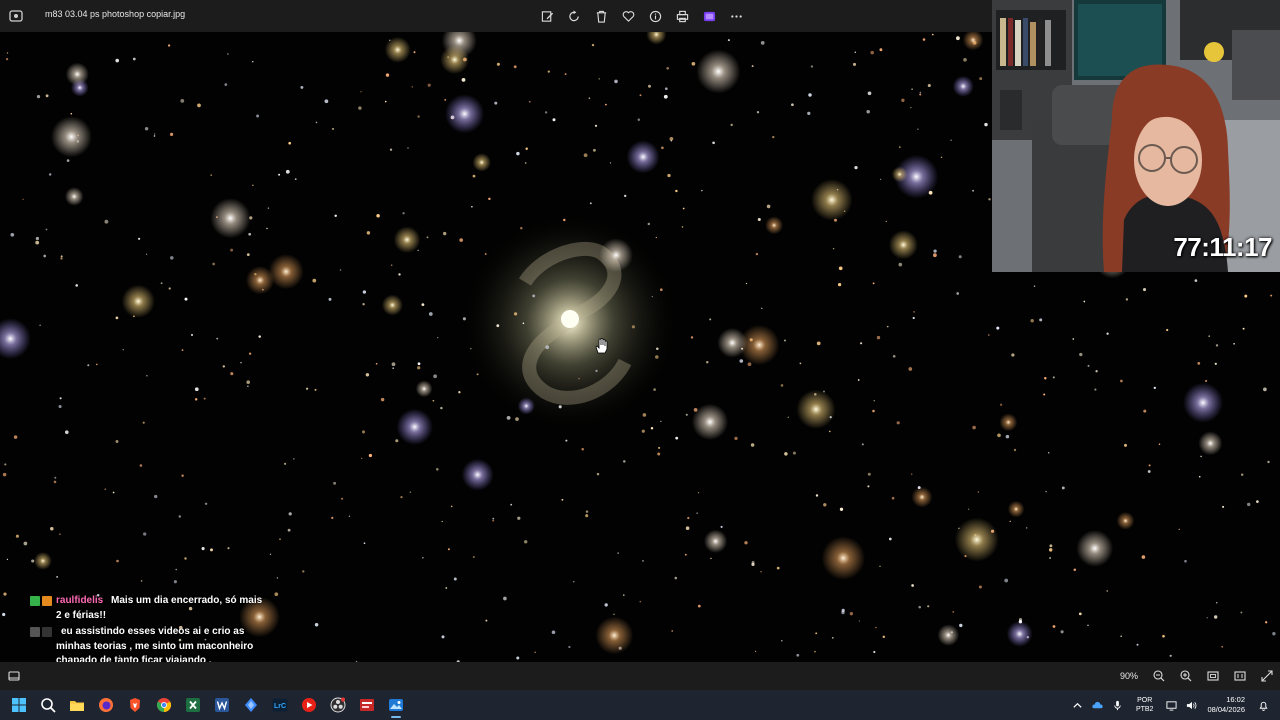 The image size is (1280, 720). Describe the element at coordinates (19, 705) in the screenshot. I see `start-button` at that location.